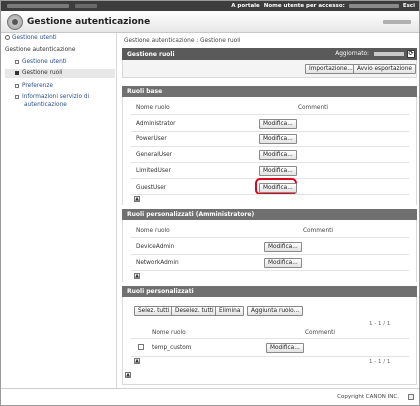  I want to click on app-header: Gestione autenticazione, so click(210, 22).